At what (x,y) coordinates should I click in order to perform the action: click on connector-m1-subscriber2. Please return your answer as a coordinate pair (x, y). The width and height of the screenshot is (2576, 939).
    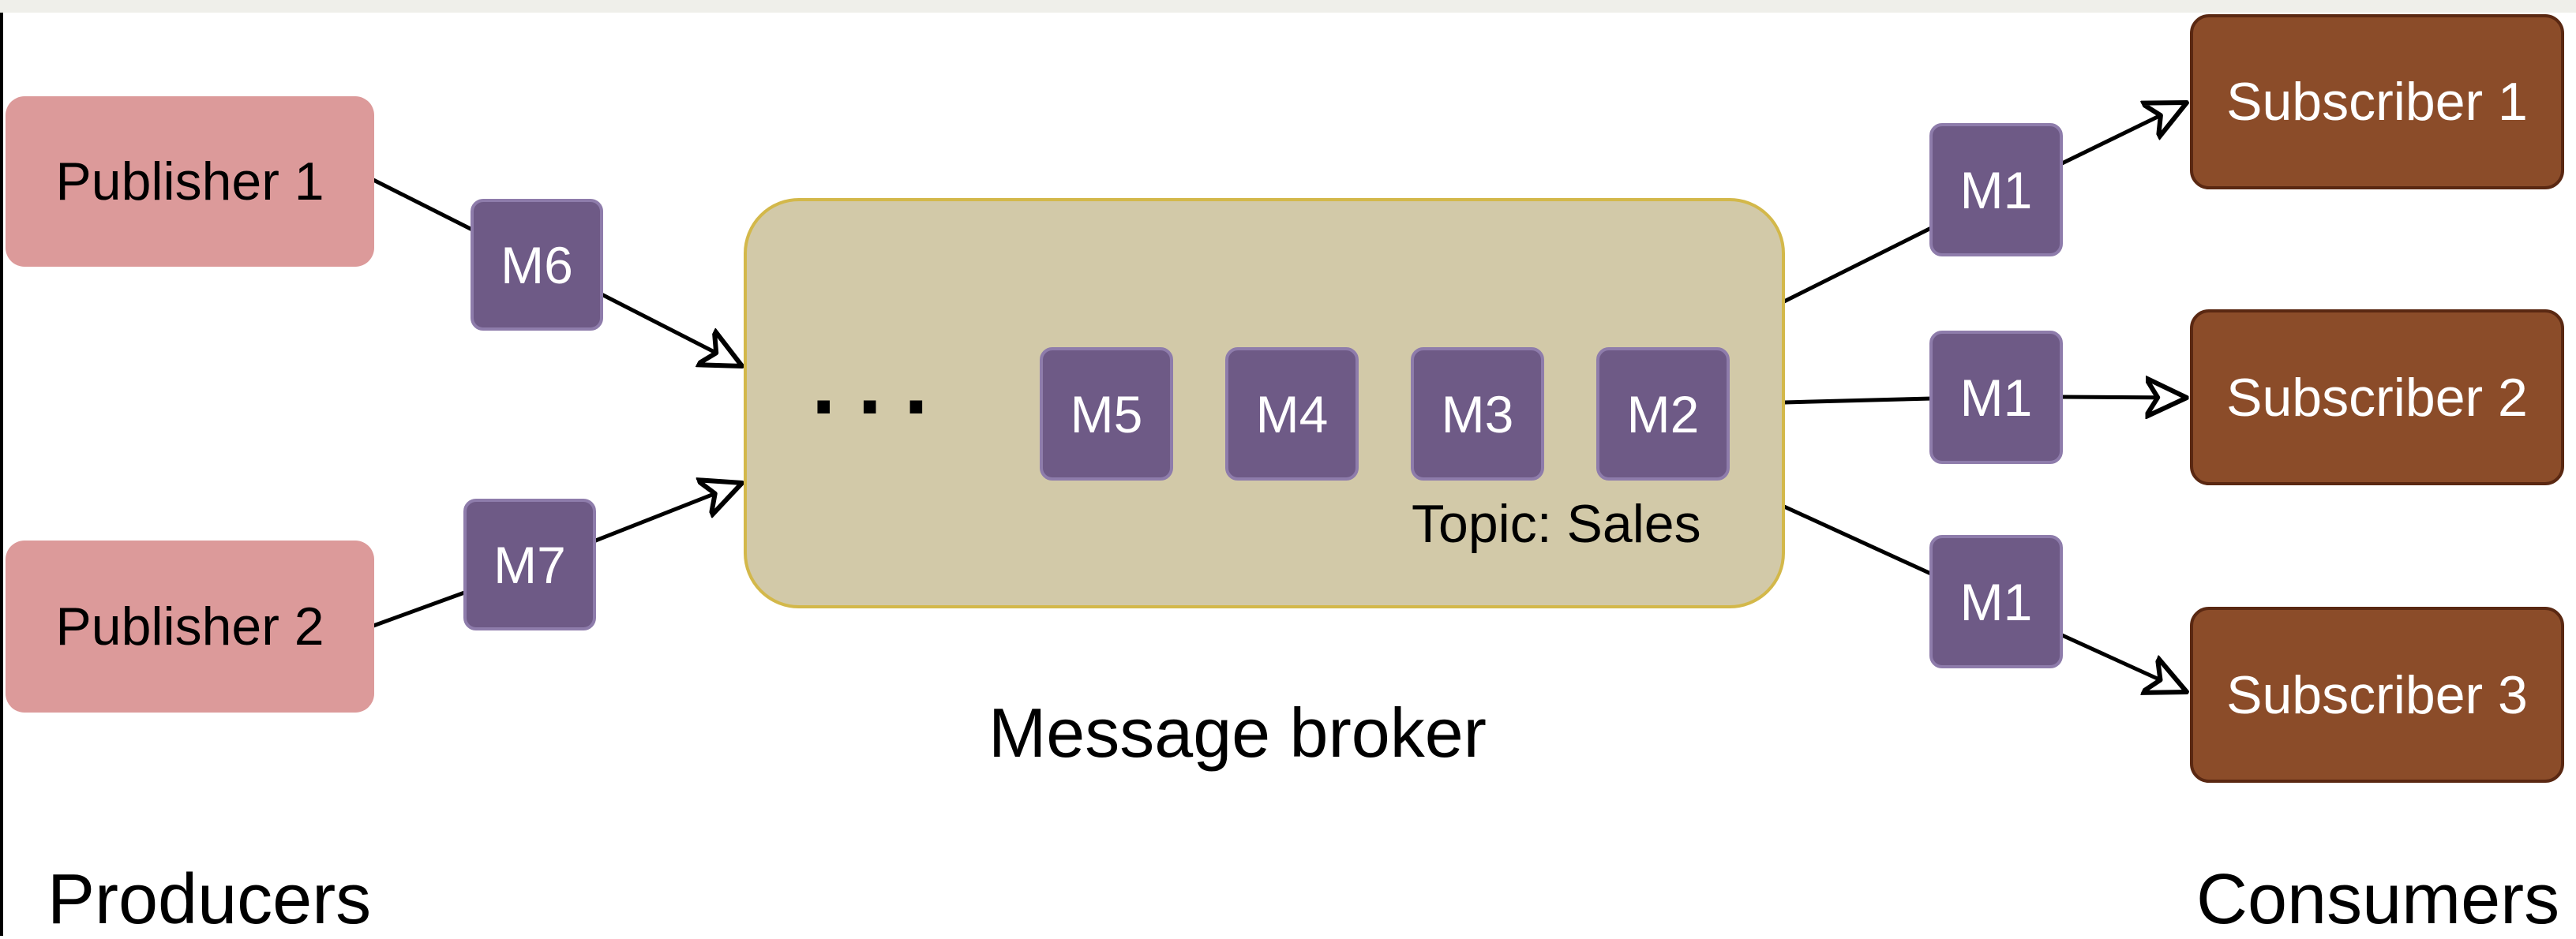
    Looking at the image, I should click on (2123, 397).